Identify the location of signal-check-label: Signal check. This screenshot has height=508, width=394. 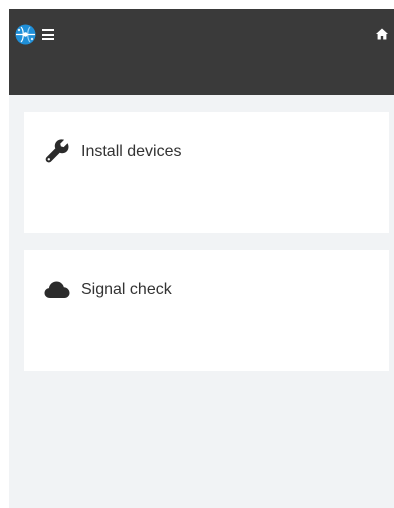
(126, 289).